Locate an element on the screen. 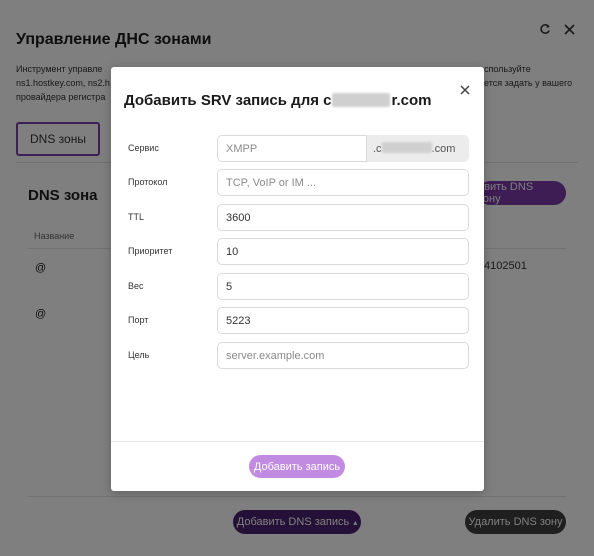 Image resolution: width=594 pixels, height=556 pixels. field-target: Цель is located at coordinates (298, 355).